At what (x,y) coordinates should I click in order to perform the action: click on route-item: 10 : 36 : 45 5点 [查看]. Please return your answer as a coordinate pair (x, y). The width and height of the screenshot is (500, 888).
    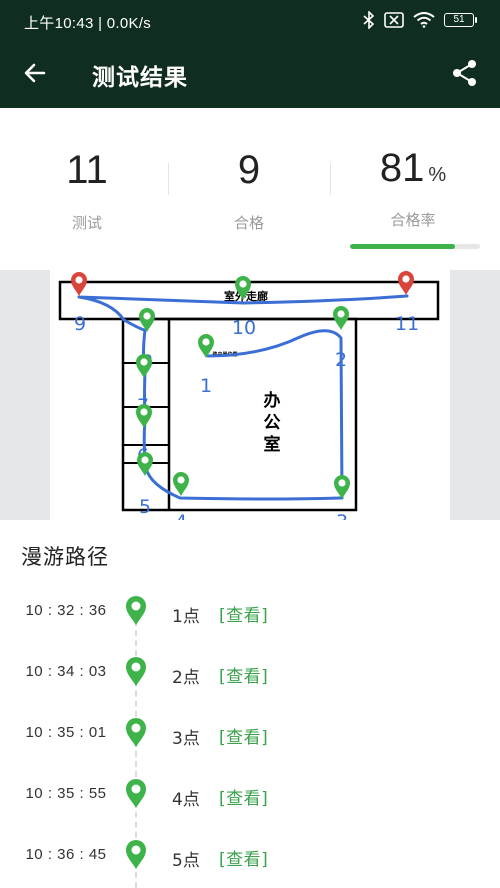
    Looking at the image, I should click on (250, 854).